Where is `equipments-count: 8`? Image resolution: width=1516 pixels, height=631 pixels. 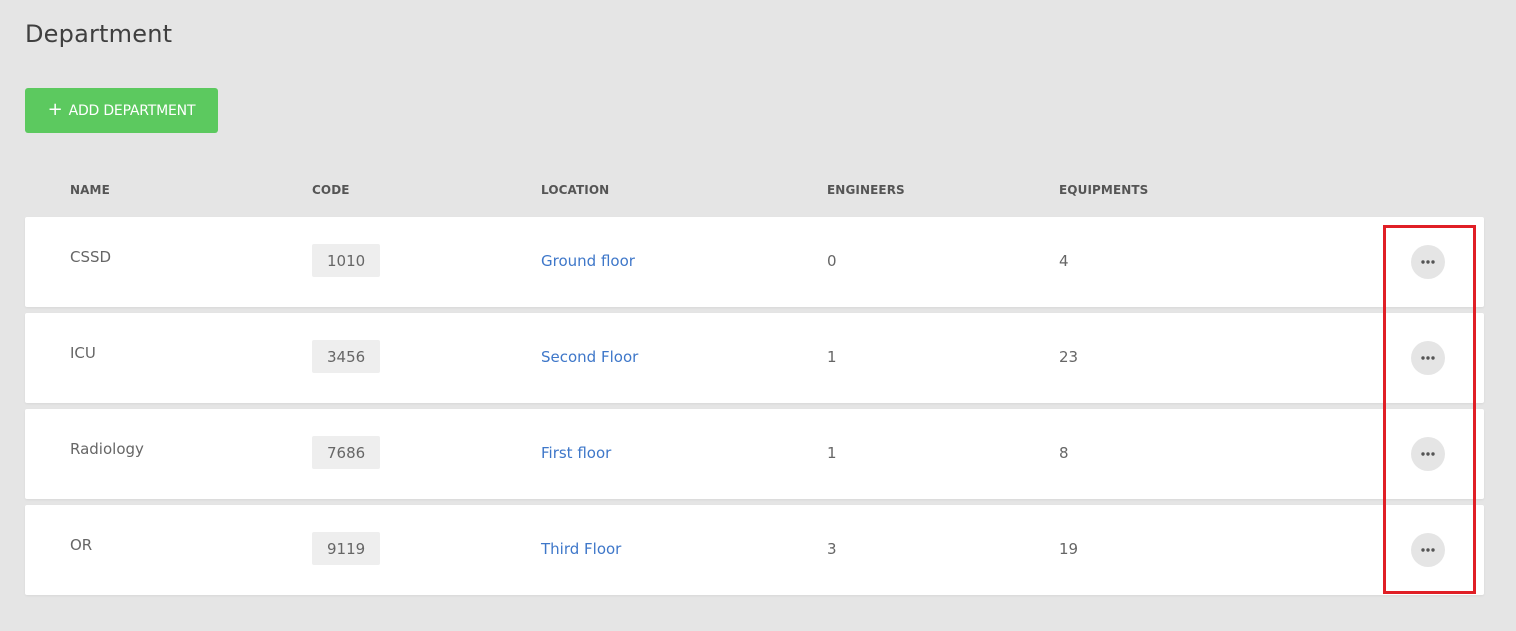 equipments-count: 8 is located at coordinates (1064, 453).